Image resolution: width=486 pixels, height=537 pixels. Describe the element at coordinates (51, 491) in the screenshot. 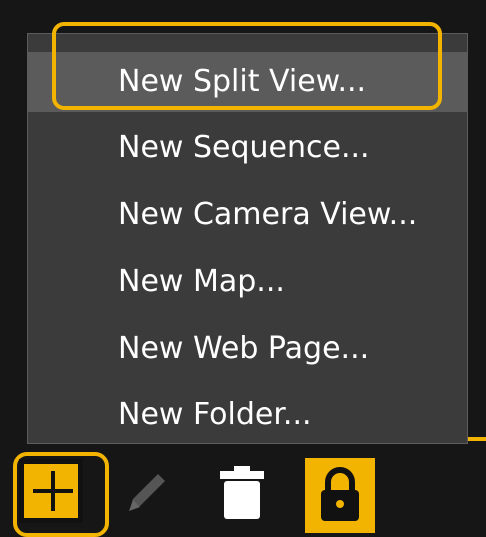

I see `add-button` at that location.